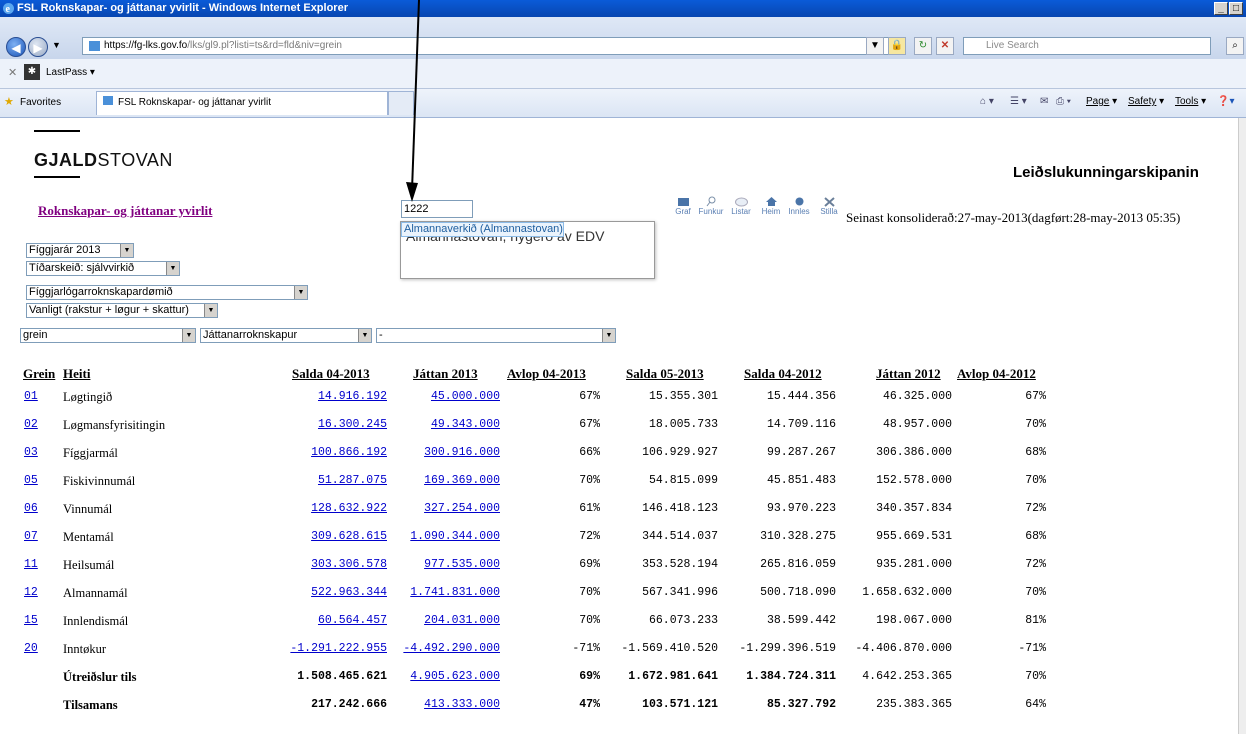 The image size is (1246, 734). What do you see at coordinates (496, 335) in the screenshot?
I see `filter-select: - ▼` at bounding box center [496, 335].